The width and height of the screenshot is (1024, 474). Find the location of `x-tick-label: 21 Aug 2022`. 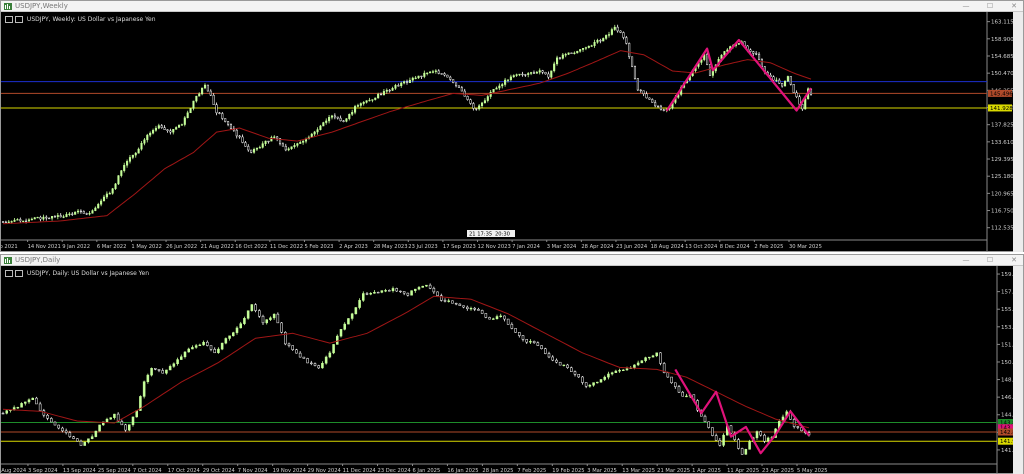

x-tick-label: 21 Aug 2022 is located at coordinates (217, 247).